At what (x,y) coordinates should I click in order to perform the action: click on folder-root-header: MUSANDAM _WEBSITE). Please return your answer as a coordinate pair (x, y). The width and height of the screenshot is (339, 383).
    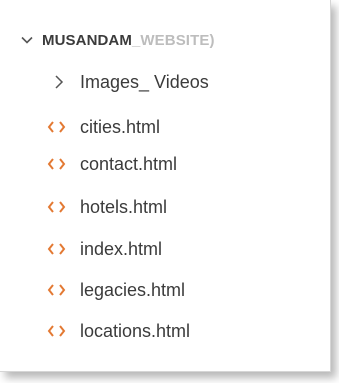
    Looking at the image, I should click on (117, 40).